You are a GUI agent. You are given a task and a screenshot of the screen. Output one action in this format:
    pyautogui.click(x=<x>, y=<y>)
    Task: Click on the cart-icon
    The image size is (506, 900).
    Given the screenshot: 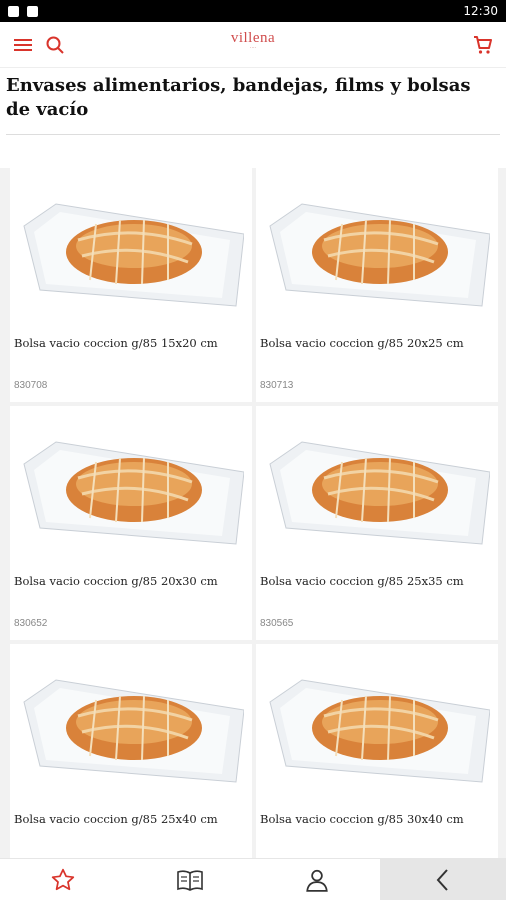 What is the action you would take?
    pyautogui.click(x=483, y=44)
    